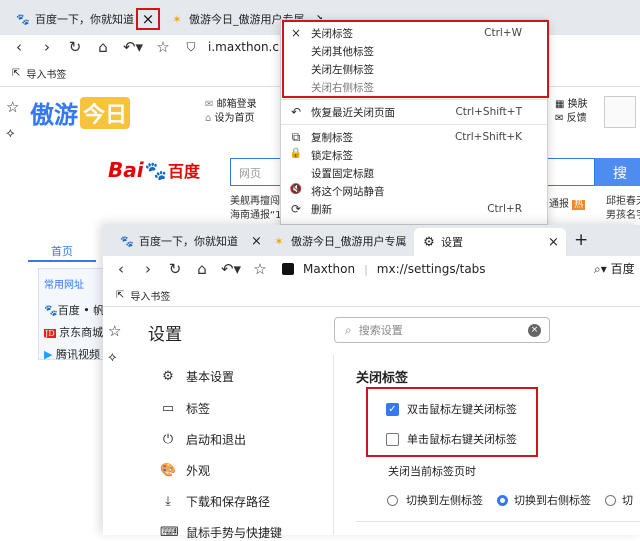 The width and height of the screenshot is (640, 541). I want to click on menu-duplicate-tab: ⧉ 复制标签 Ctrl+Shift+K, so click(414, 137).